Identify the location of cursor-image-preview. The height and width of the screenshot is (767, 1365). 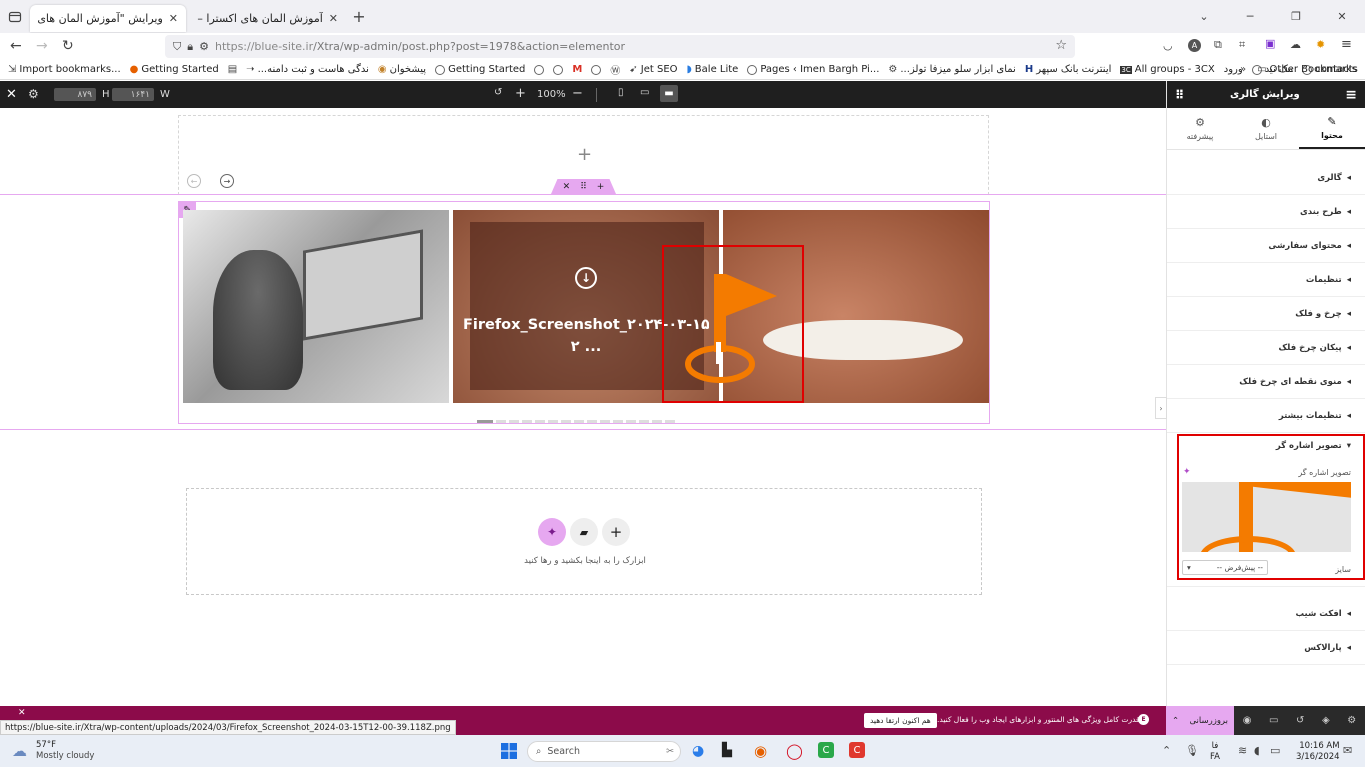
(1266, 517).